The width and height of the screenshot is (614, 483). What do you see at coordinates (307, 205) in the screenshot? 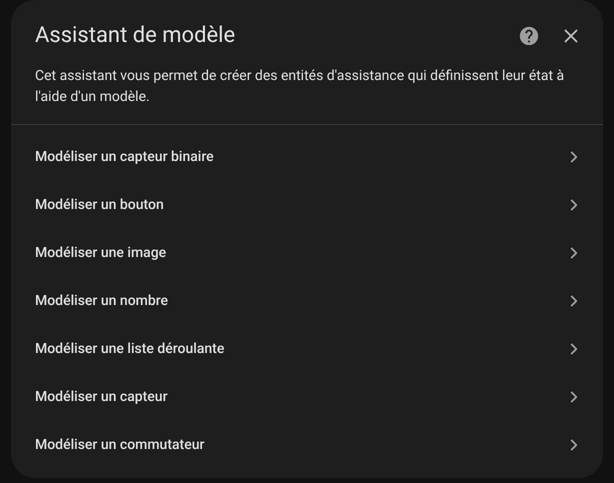
I see `menu-item: Modéliser un bouton` at bounding box center [307, 205].